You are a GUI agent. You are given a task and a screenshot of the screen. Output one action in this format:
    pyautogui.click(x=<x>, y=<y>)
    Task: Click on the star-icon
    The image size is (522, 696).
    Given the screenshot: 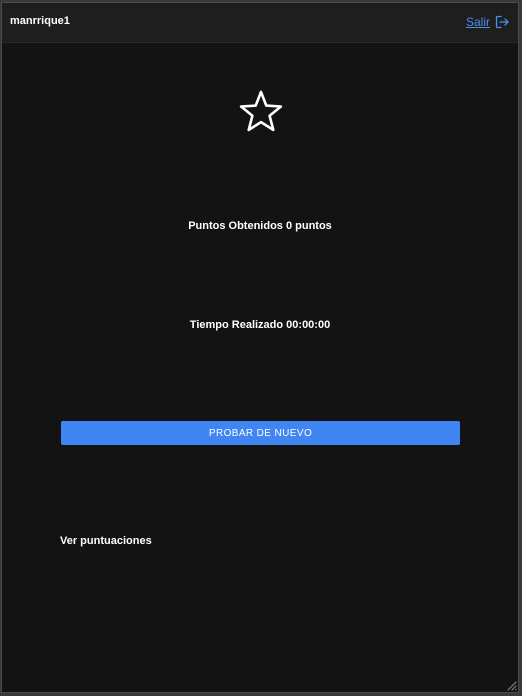 What is the action you would take?
    pyautogui.click(x=261, y=111)
    